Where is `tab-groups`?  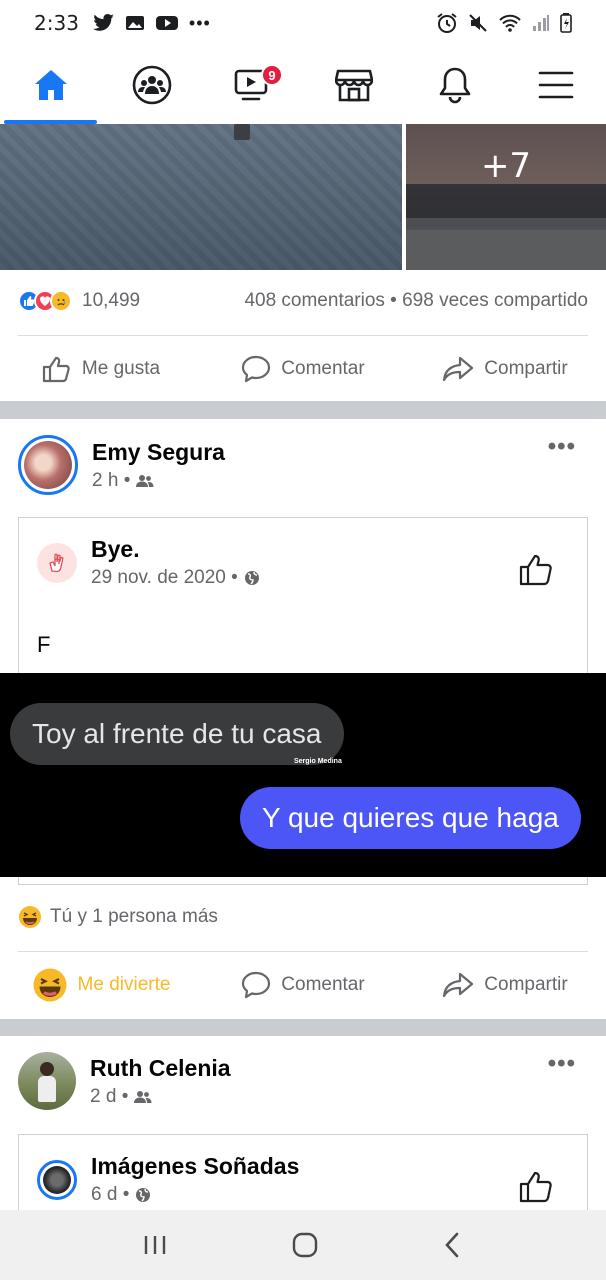 tab-groups is located at coordinates (151, 85).